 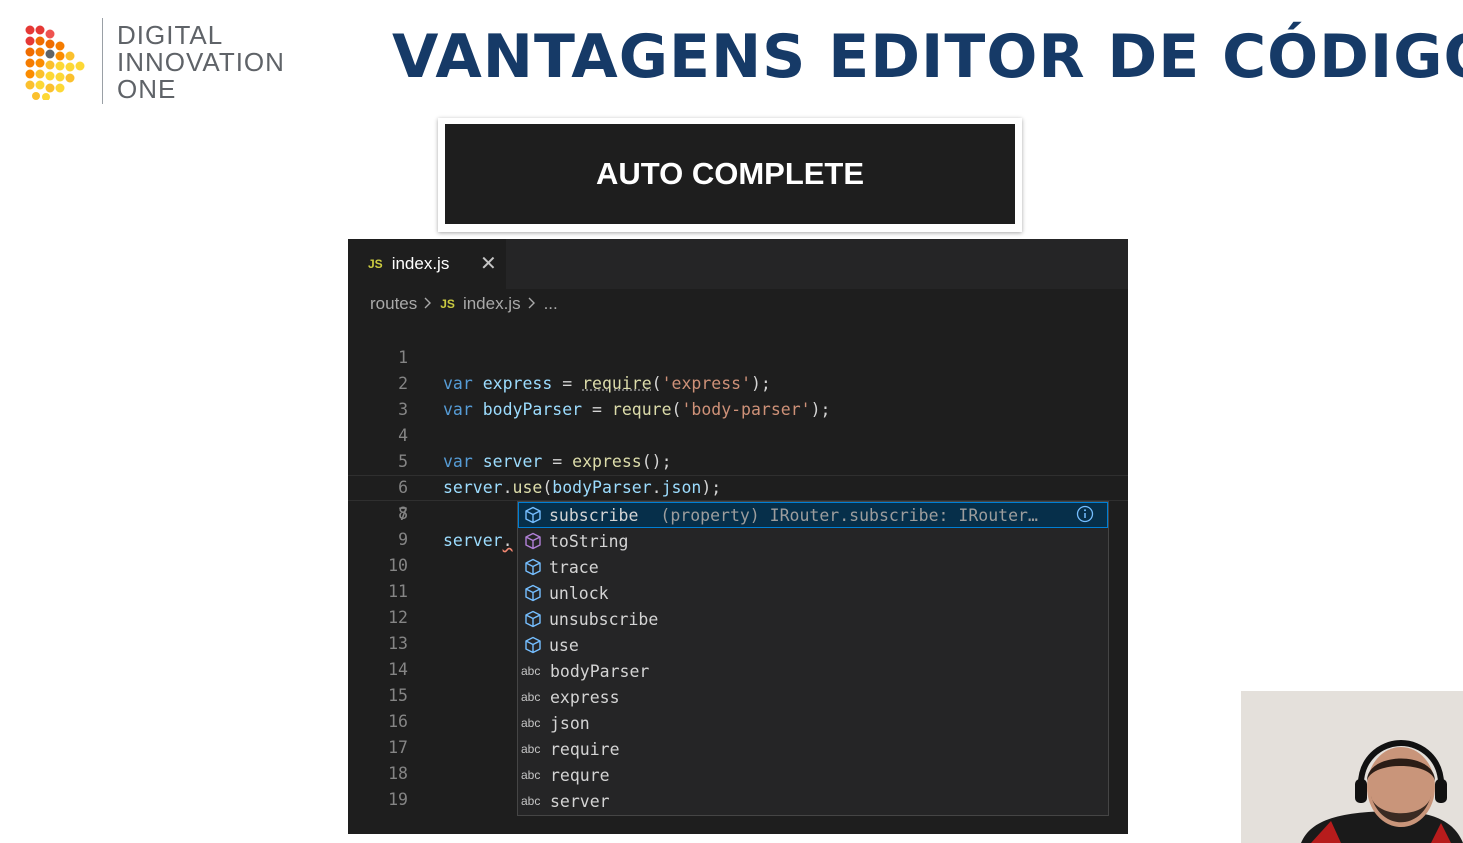 What do you see at coordinates (574, 567) in the screenshot?
I see `suggestion-label: trace` at bounding box center [574, 567].